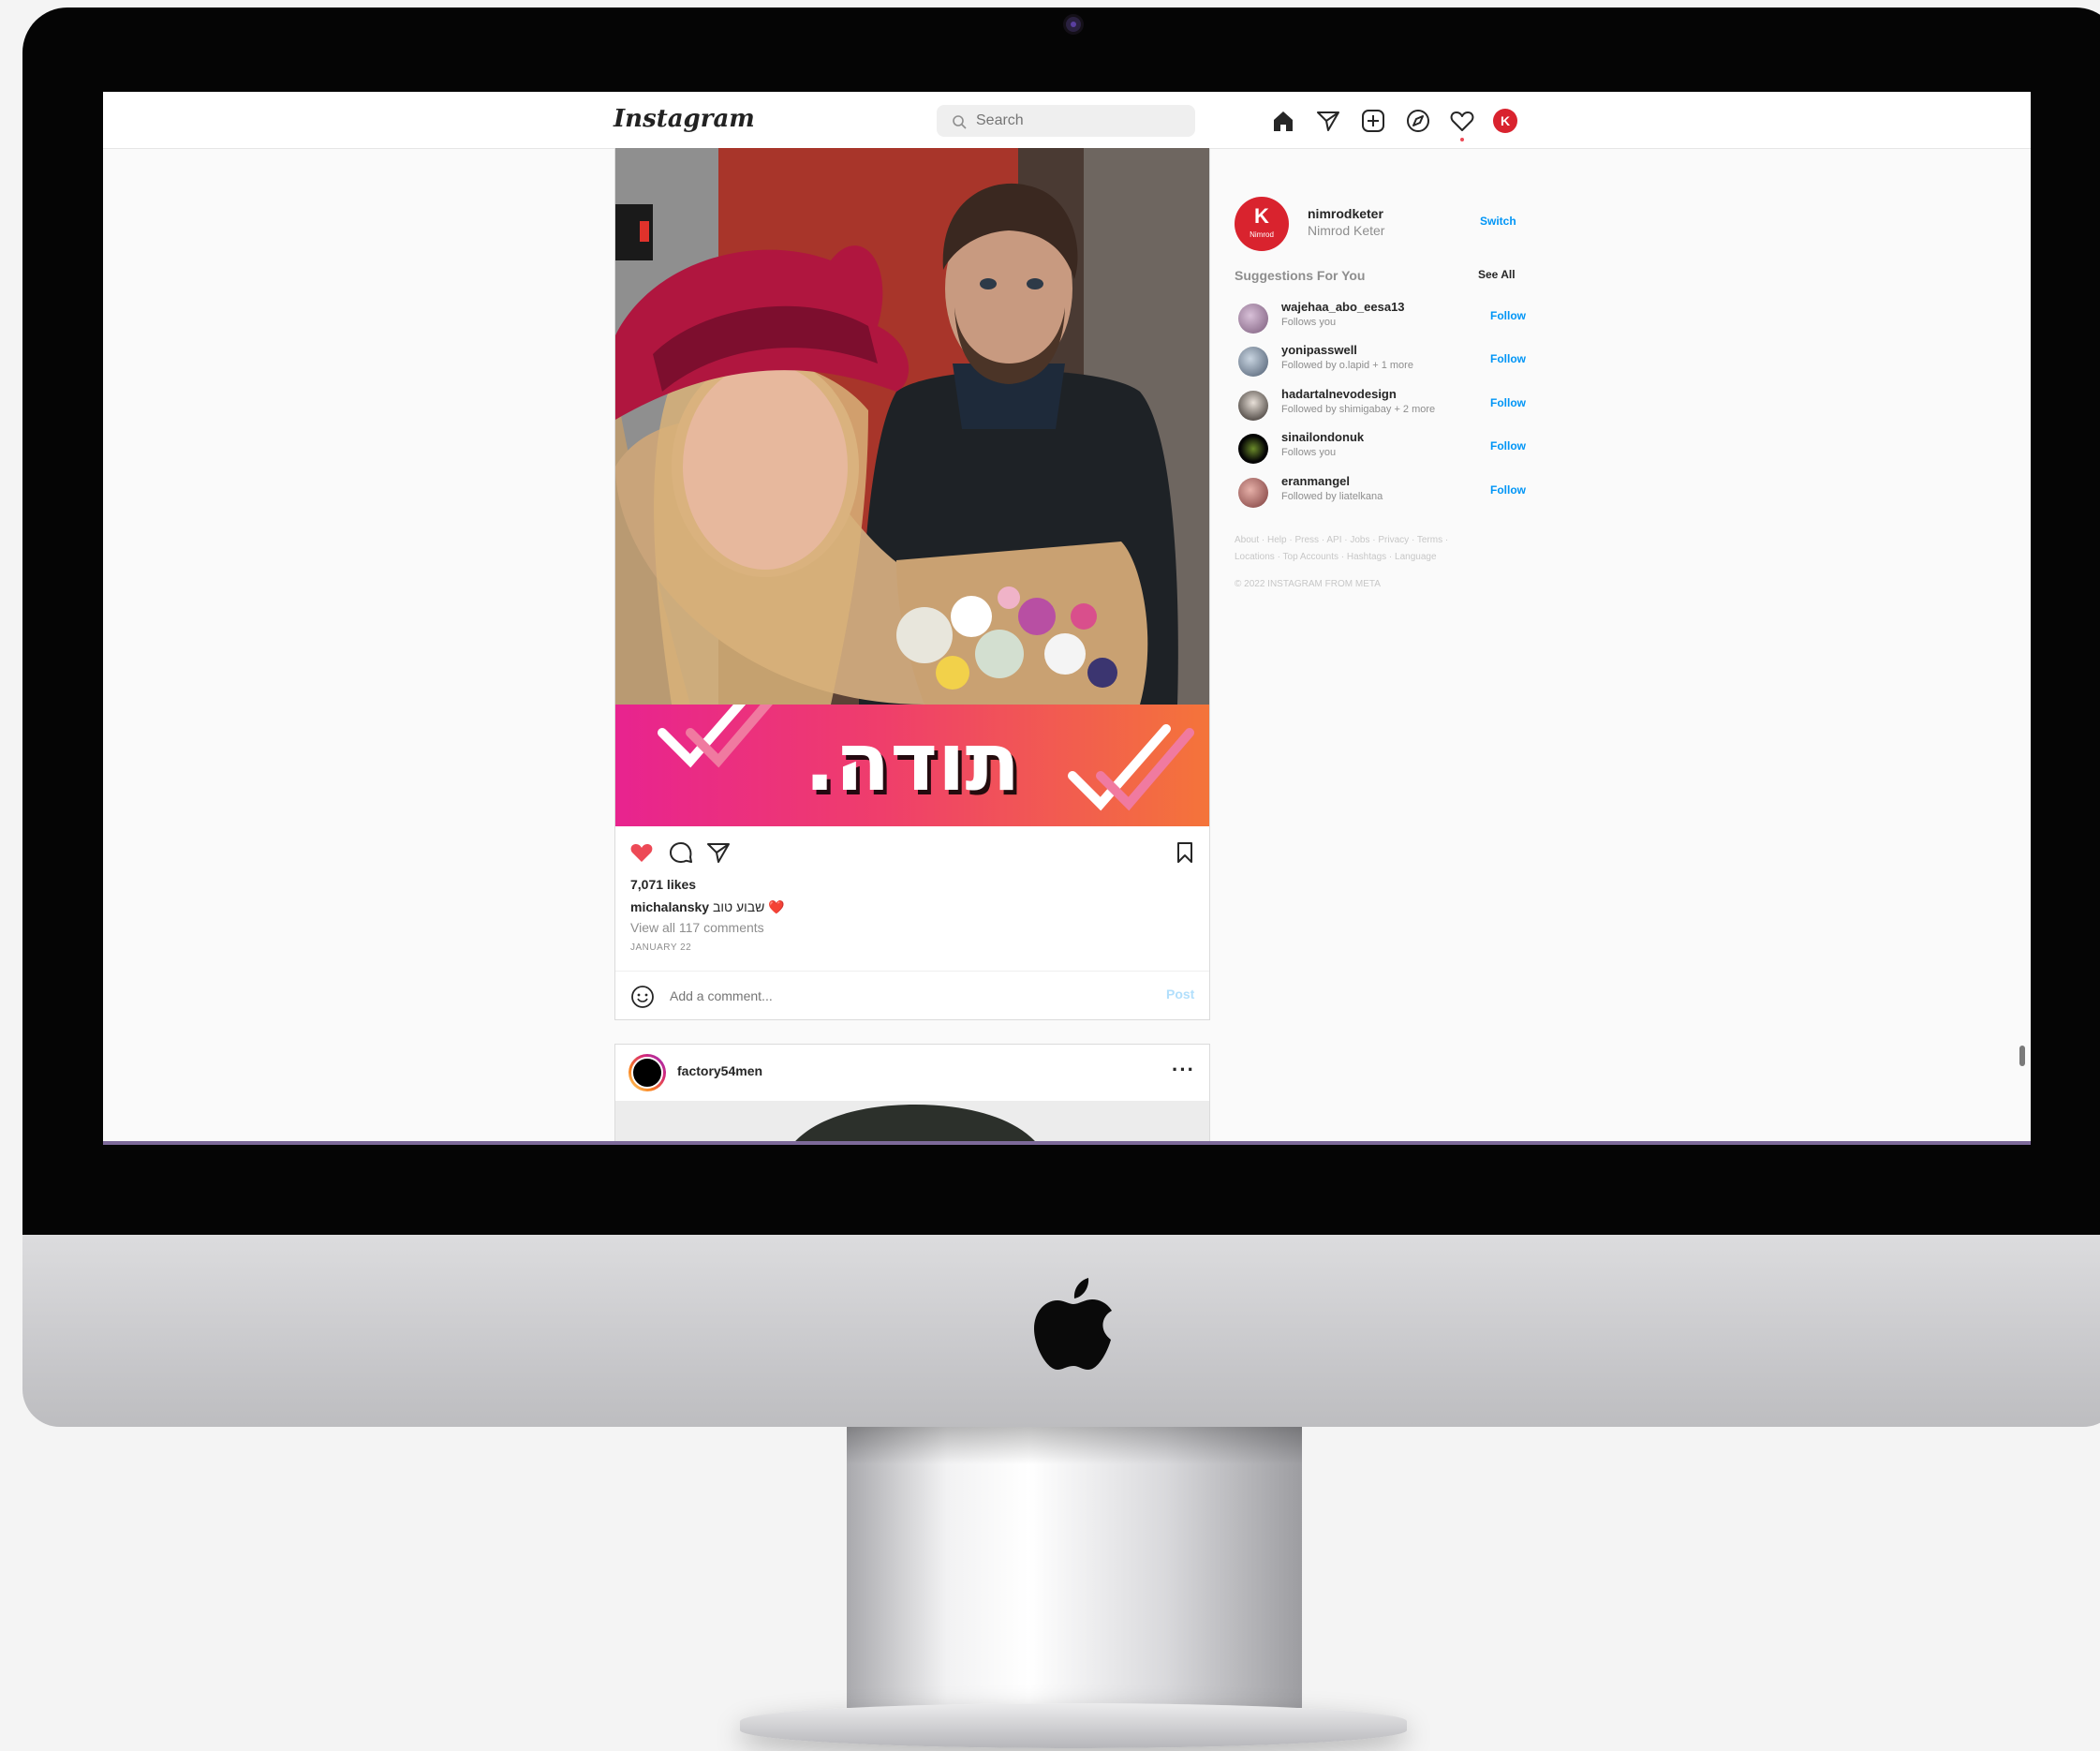 The width and height of the screenshot is (2100, 1751). I want to click on imac-foot, so click(1074, 1725).